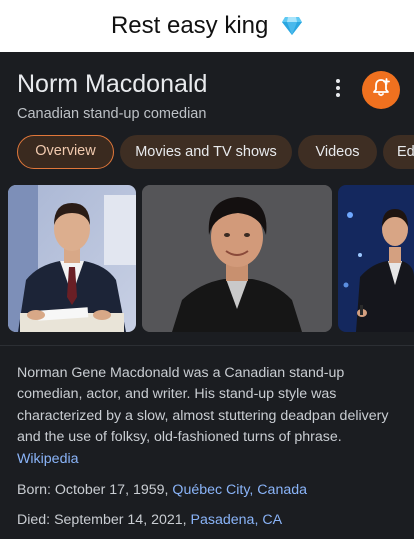 The height and width of the screenshot is (539, 414). I want to click on died-place-link: Pasadena, CA, so click(237, 520).